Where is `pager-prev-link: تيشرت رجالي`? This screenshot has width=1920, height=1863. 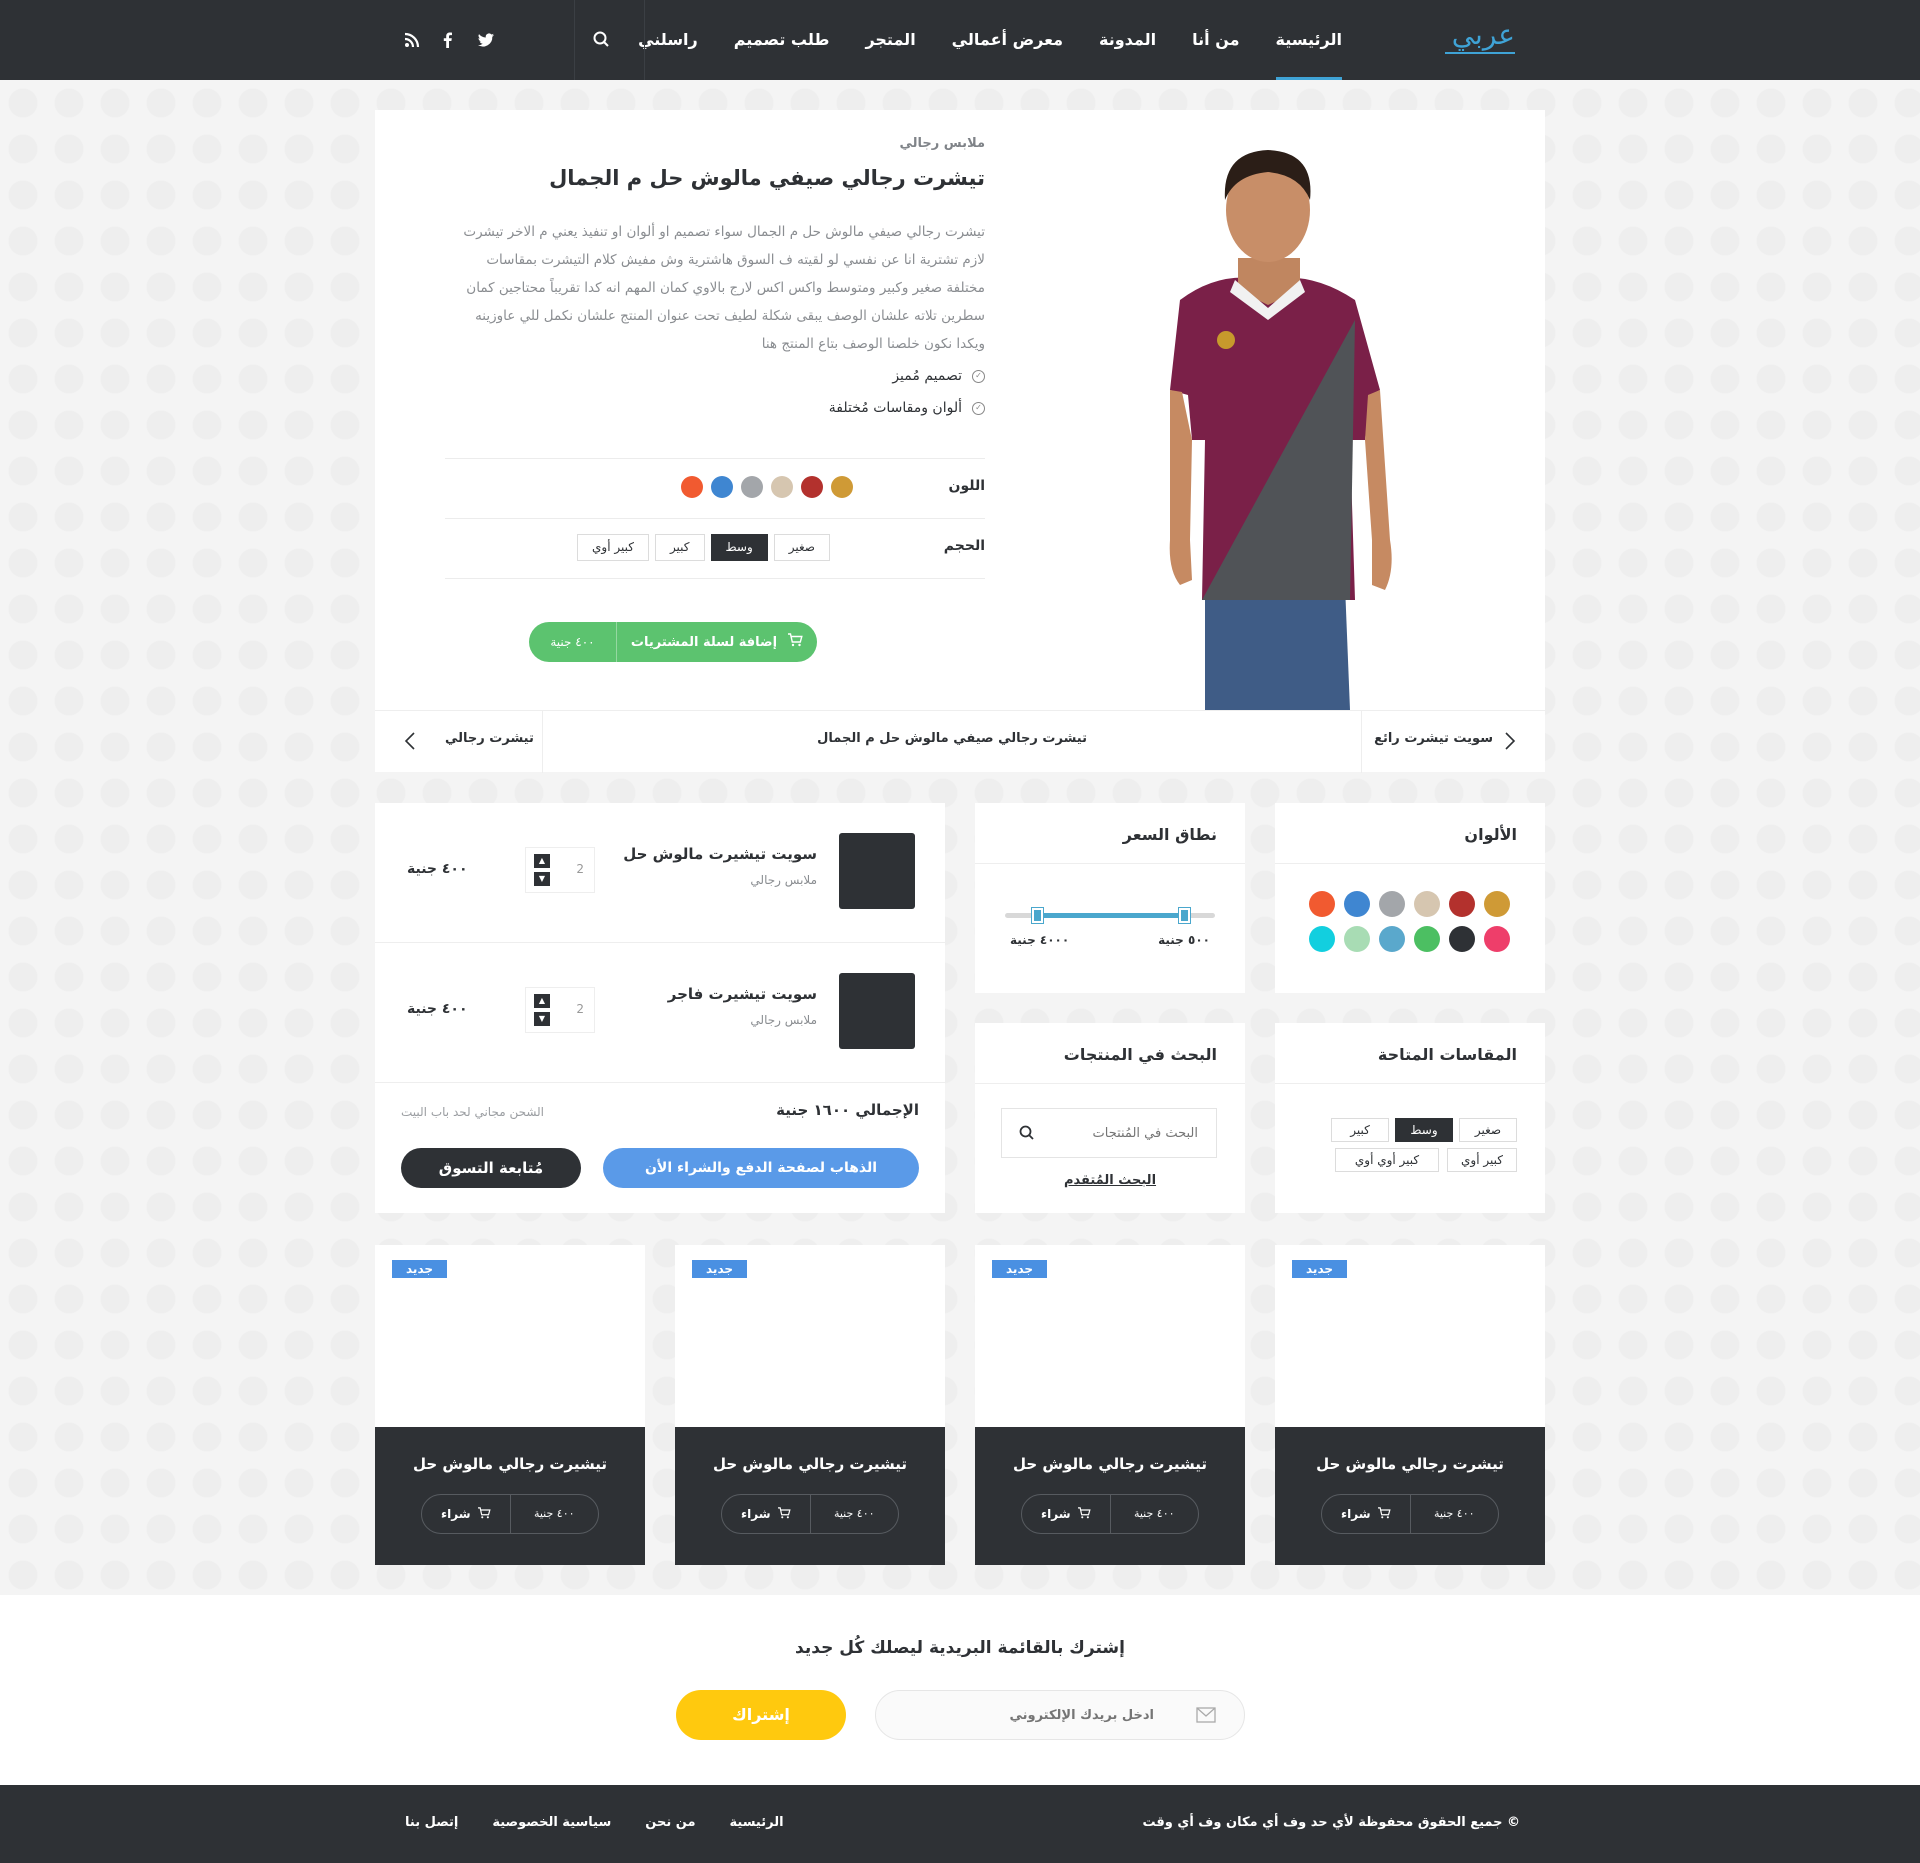
pager-prev-link: تيشرت رجالي is located at coordinates (489, 738).